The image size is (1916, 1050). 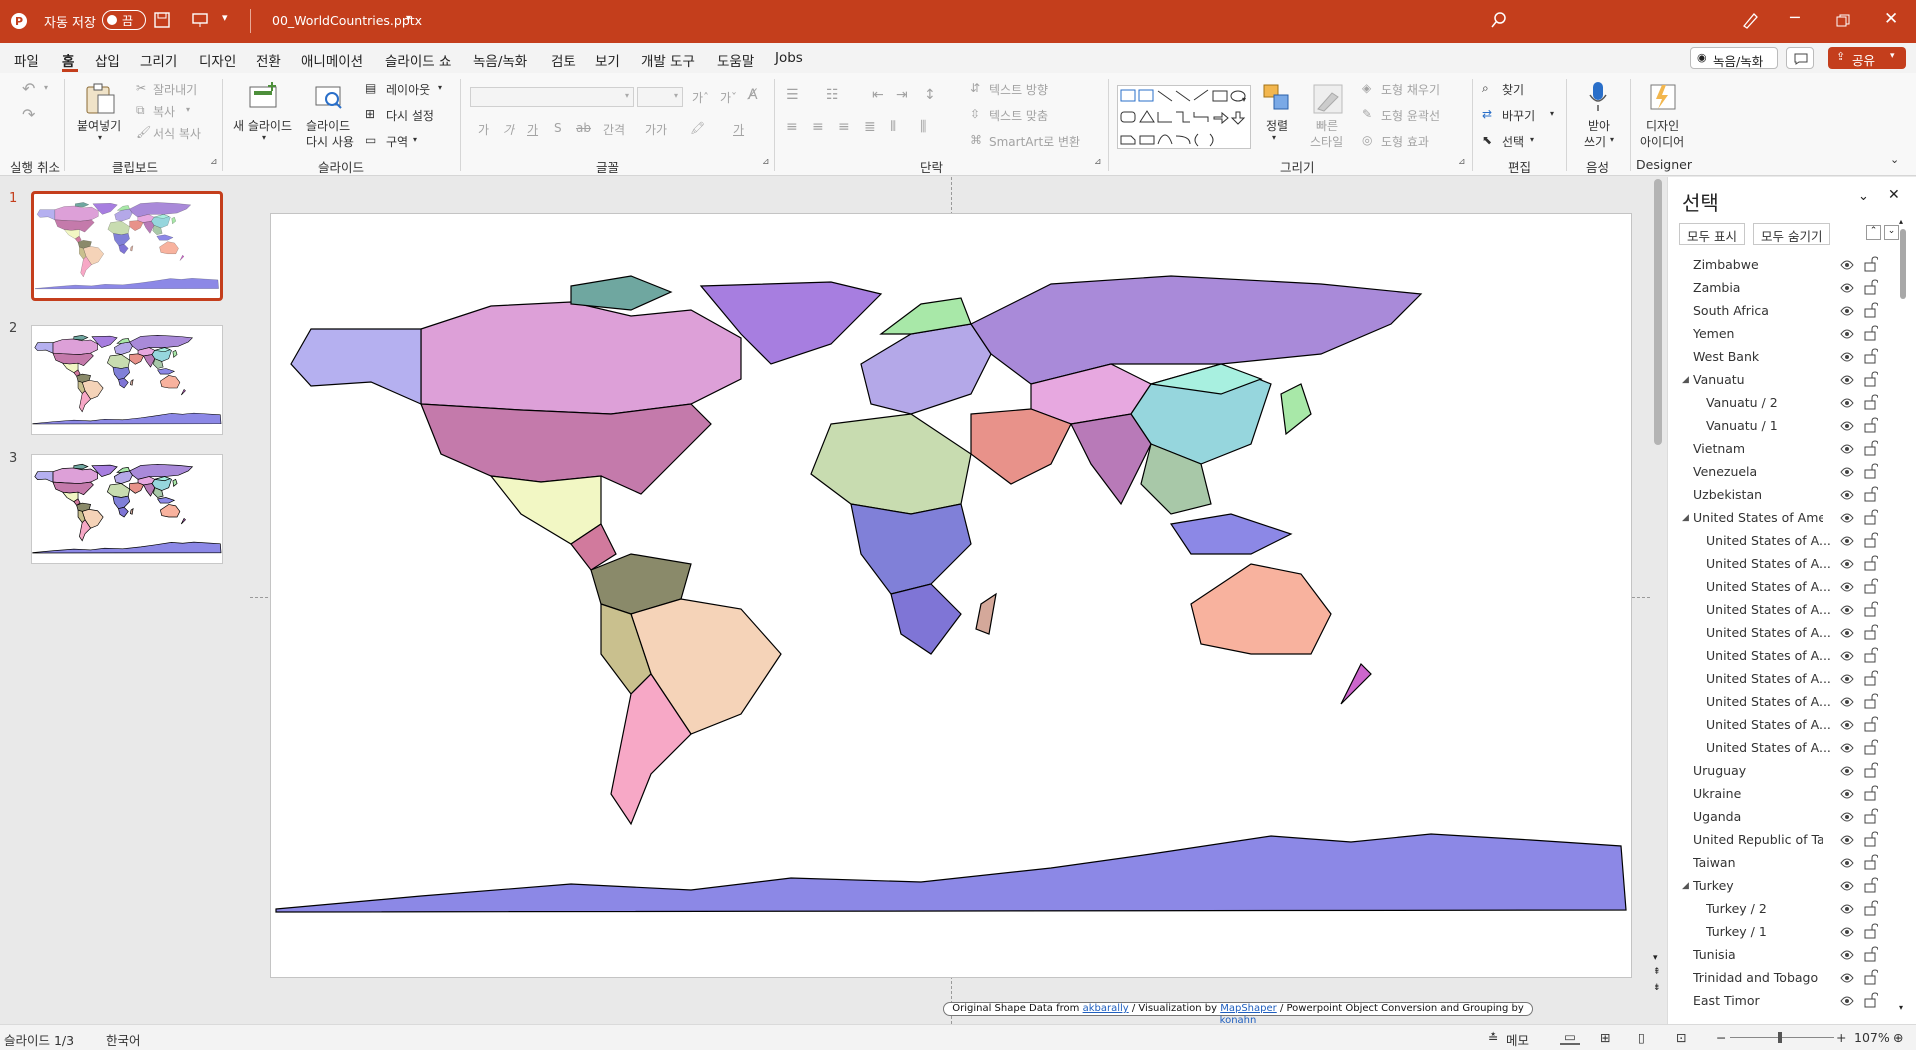 I want to click on selection-item: Turkey / 1, so click(x=1783, y=931).